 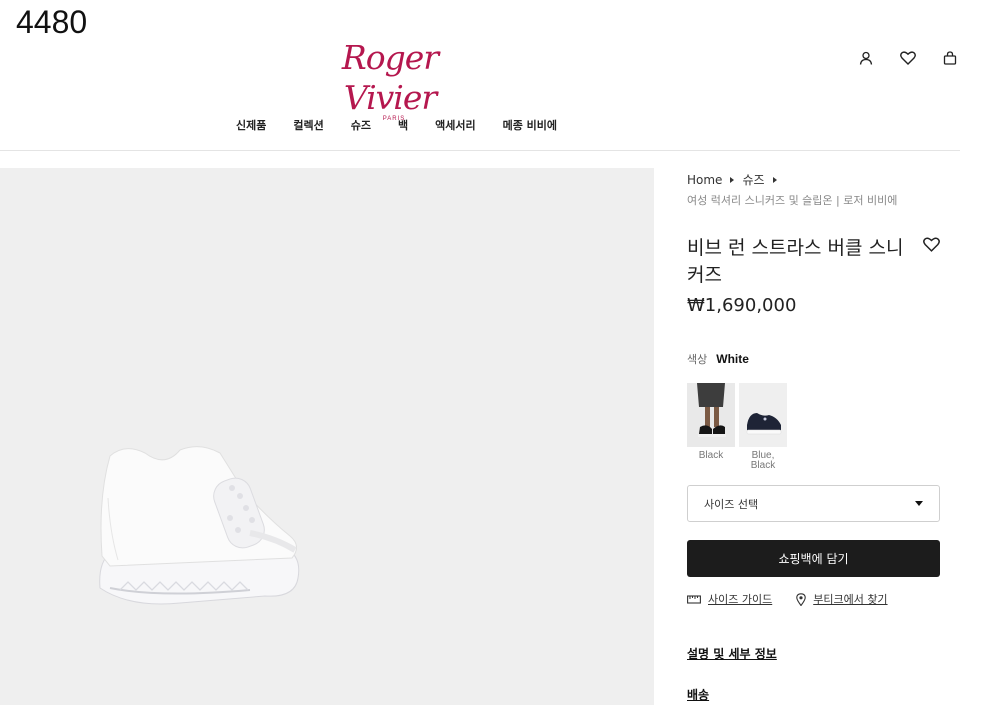 I want to click on header-icons, so click(x=908, y=58).